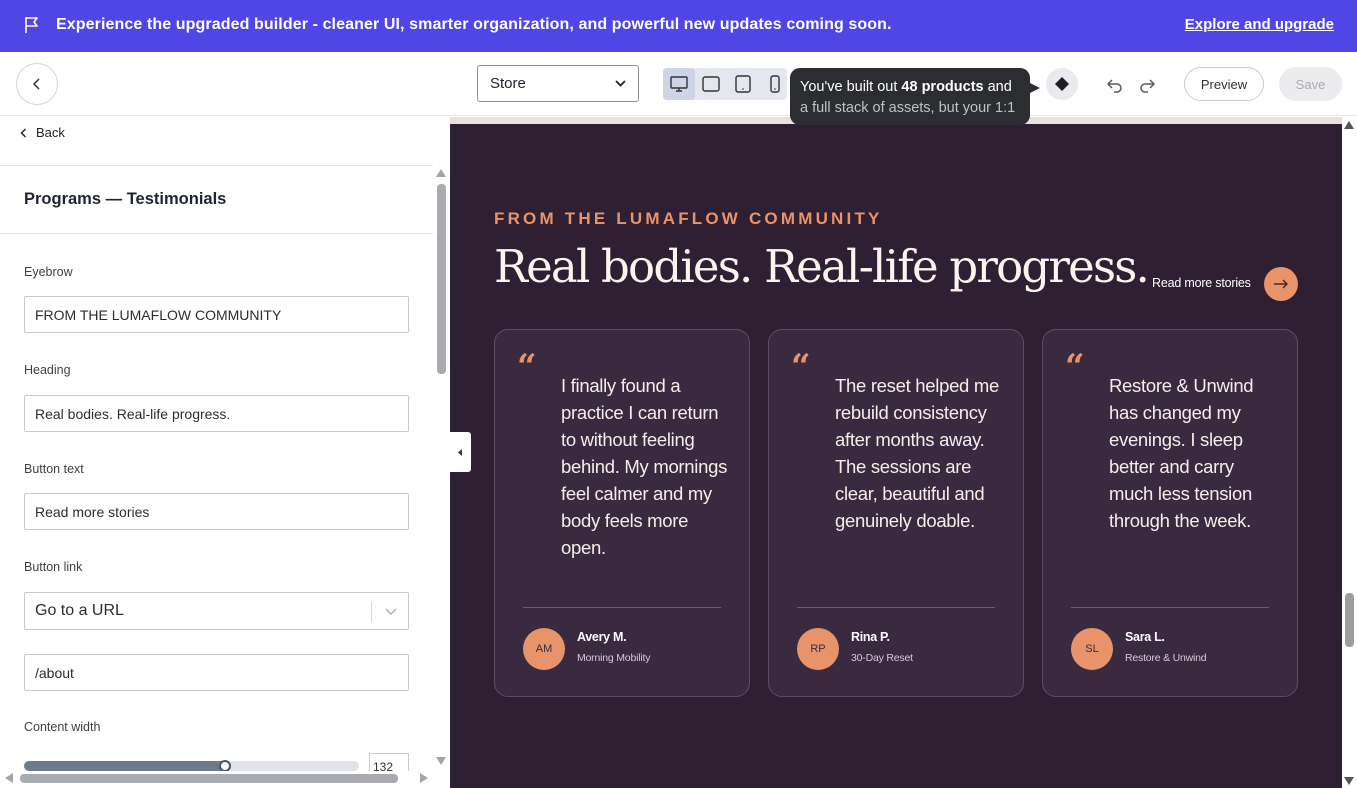 Image resolution: width=1357 pixels, height=788 pixels. What do you see at coordinates (216, 511) in the screenshot?
I see `button-text-input: Read more stories` at bounding box center [216, 511].